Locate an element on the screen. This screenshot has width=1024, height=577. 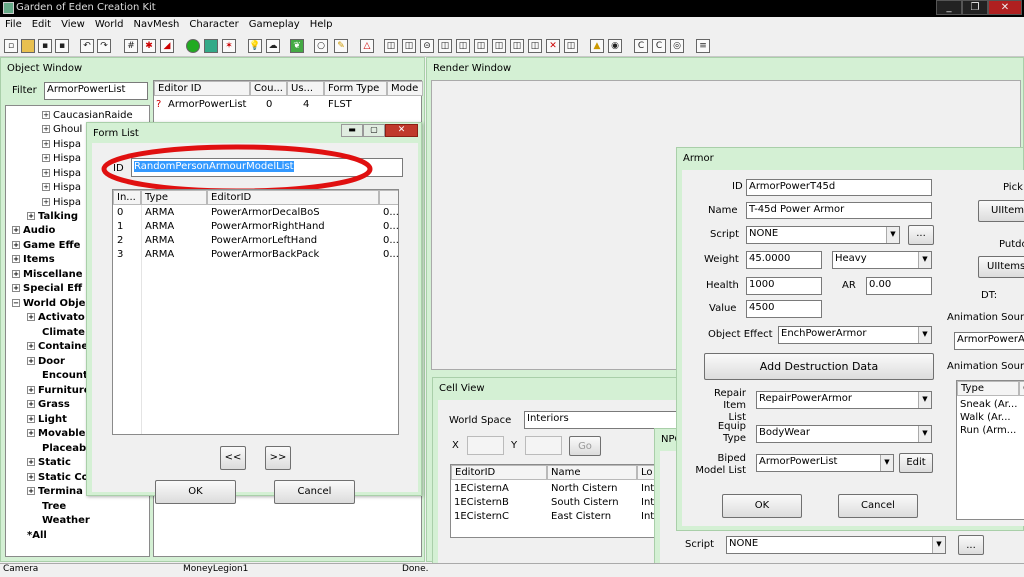
navmesh-icon: △ is located at coordinates (367, 46).